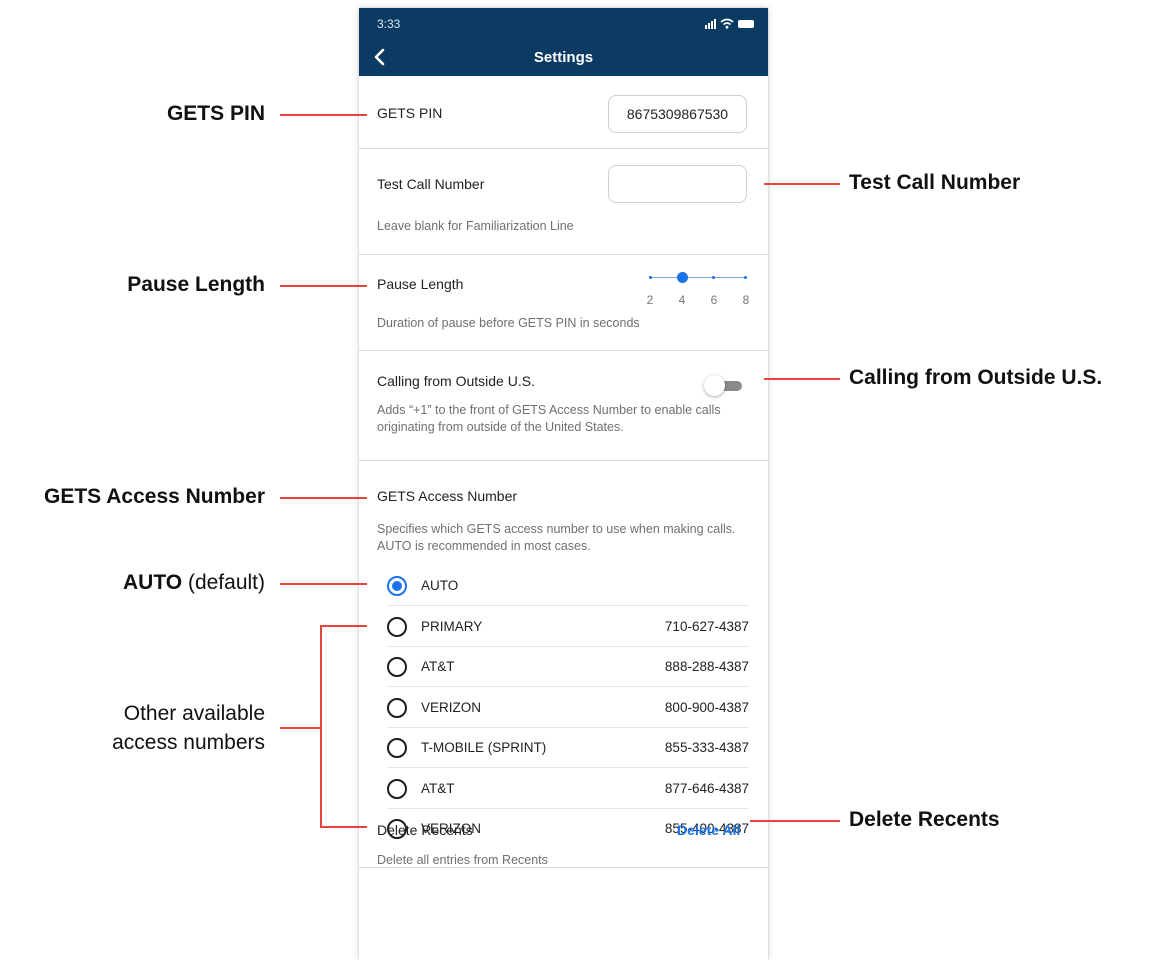 This screenshot has height=960, width=1167. What do you see at coordinates (706, 626) in the screenshot?
I see `option-number: 710-627-4387` at bounding box center [706, 626].